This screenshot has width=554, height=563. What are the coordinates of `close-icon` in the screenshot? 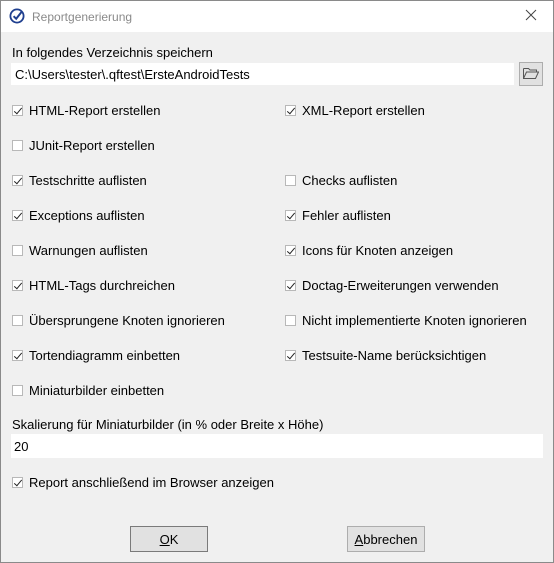 It's located at (531, 16).